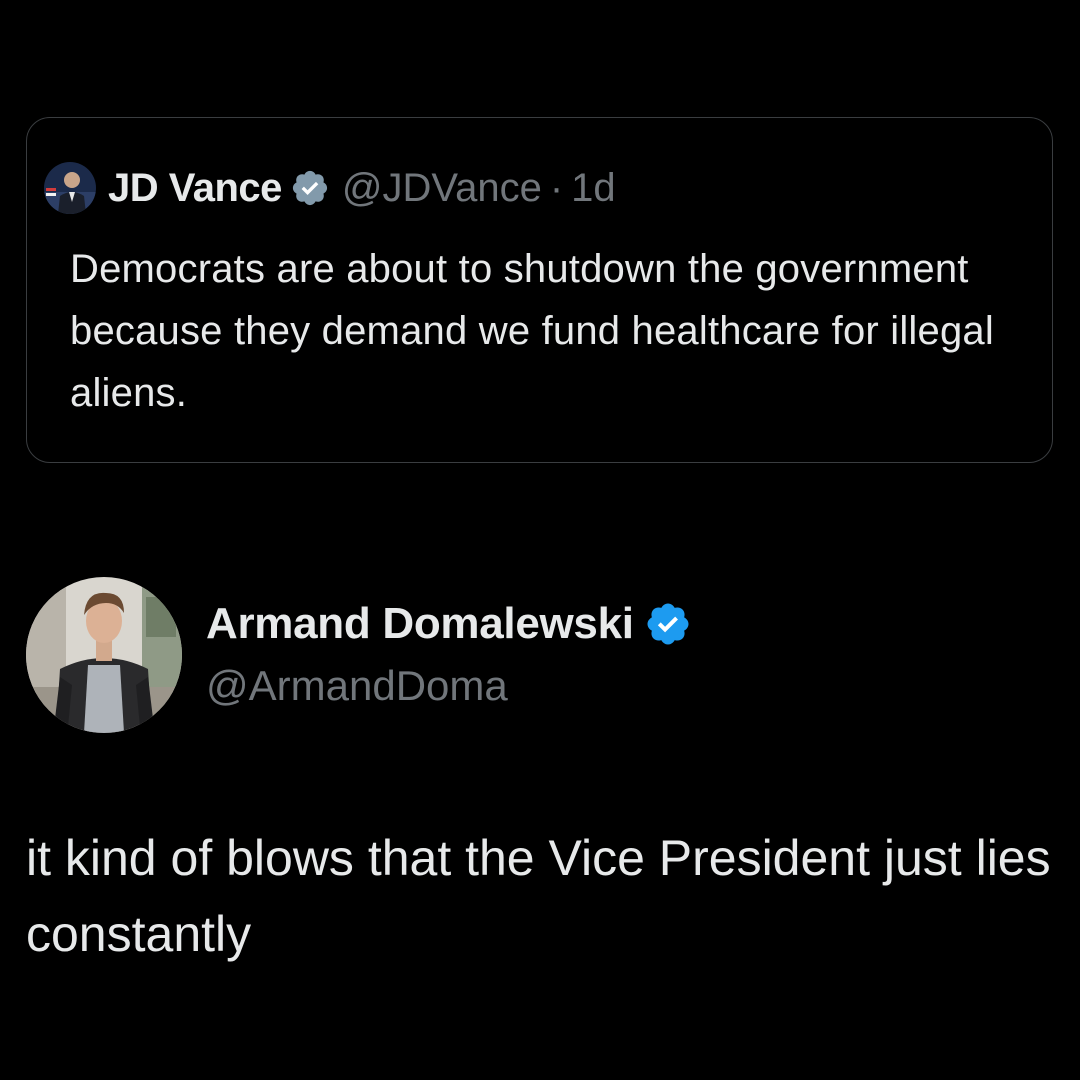 This screenshot has height=1080, width=1080. I want to click on author-avatar, so click(104, 655).